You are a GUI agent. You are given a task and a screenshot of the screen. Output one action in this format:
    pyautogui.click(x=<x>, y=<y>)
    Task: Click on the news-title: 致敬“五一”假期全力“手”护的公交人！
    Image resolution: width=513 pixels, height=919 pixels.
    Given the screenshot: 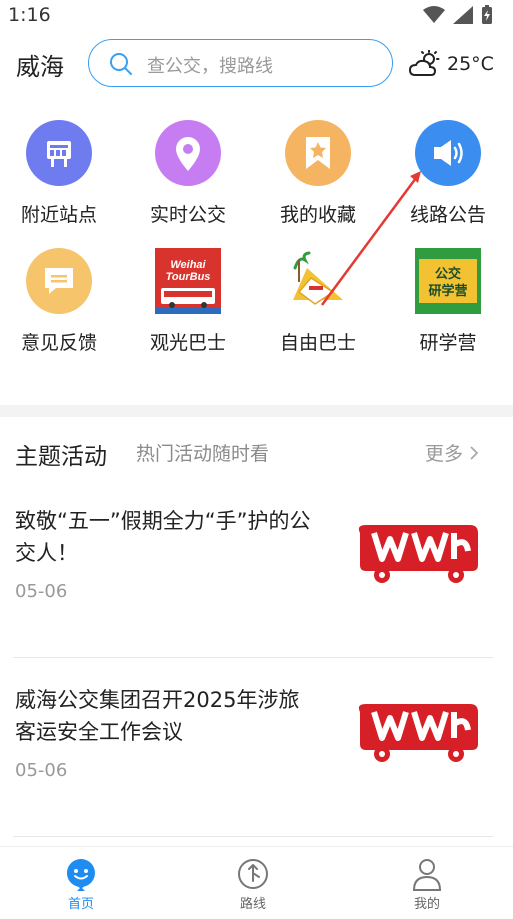 What is the action you would take?
    pyautogui.click(x=163, y=537)
    